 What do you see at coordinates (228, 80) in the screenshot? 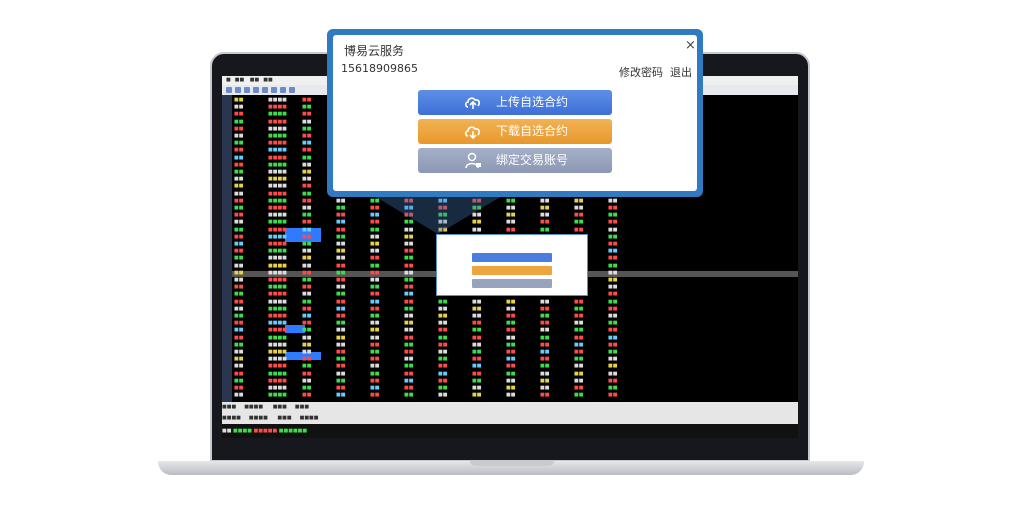
I see `menu-item: ■` at bounding box center [228, 80].